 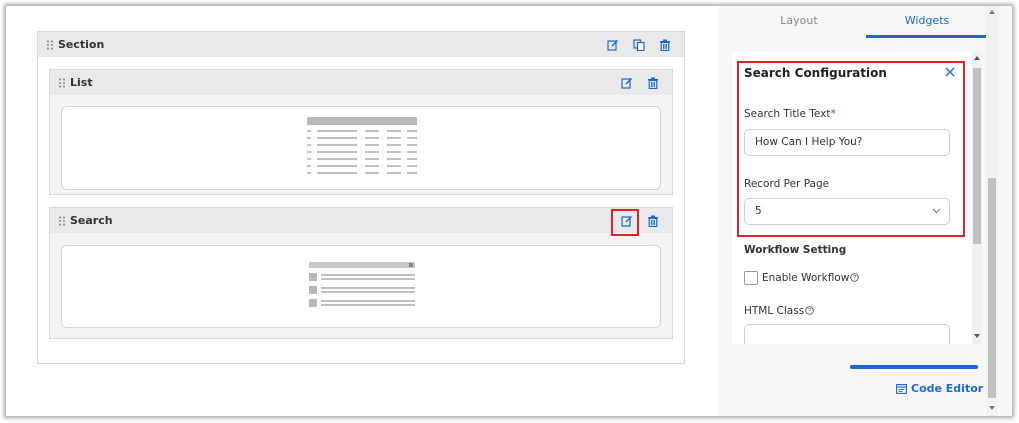 I want to click on search-widget-title: Search, so click(x=91, y=220).